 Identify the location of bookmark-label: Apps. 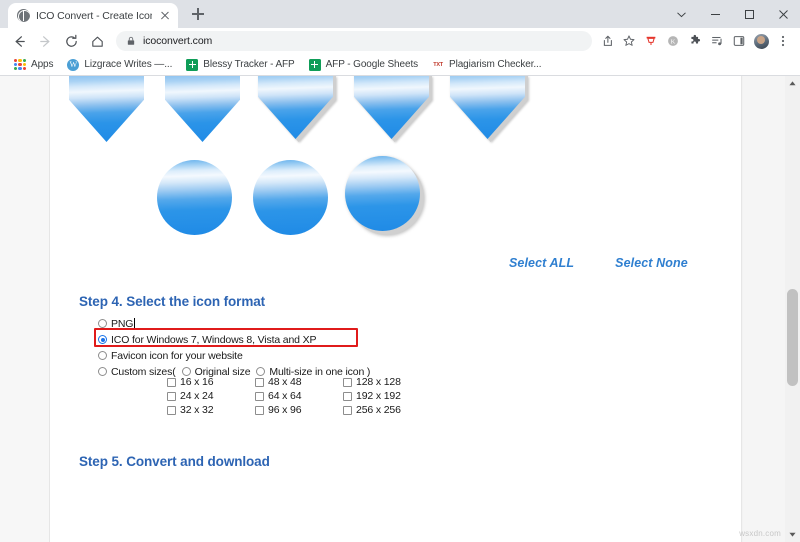
(42, 64).